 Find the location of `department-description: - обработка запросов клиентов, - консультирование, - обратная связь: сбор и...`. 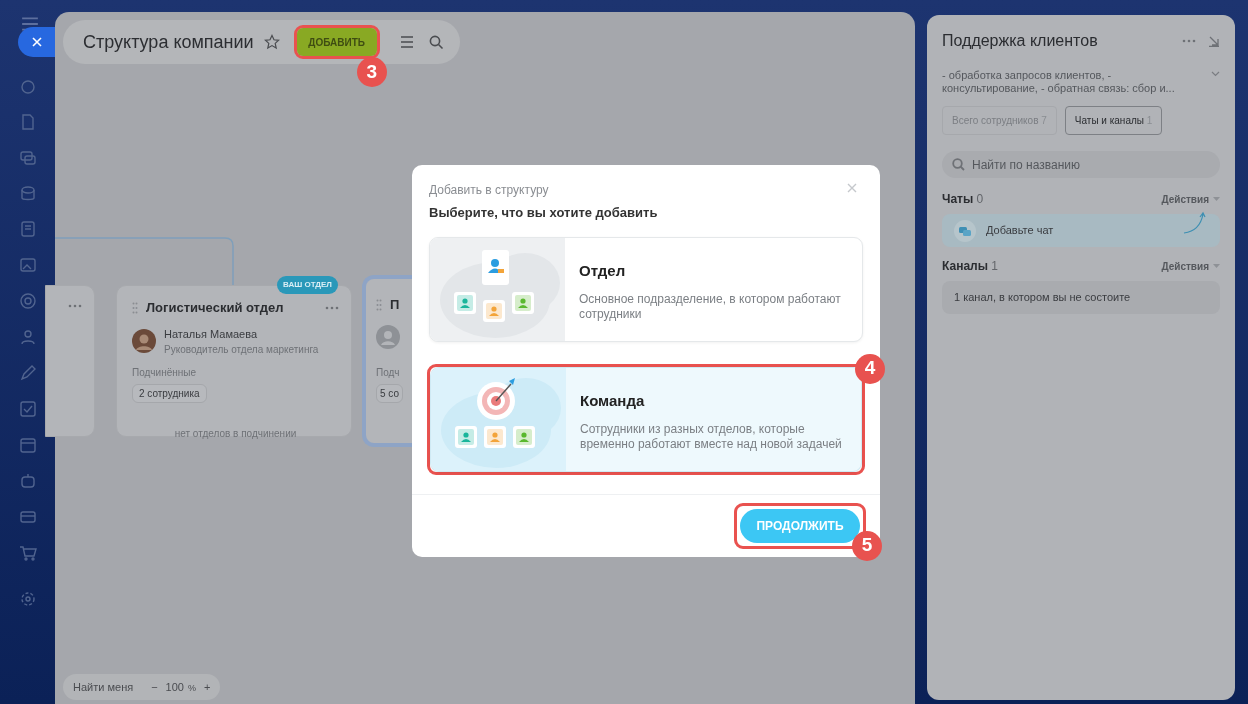

department-description: - обработка запросов клиентов, - консультирование, - обратная связь: сбор и... is located at coordinates (1059, 82).